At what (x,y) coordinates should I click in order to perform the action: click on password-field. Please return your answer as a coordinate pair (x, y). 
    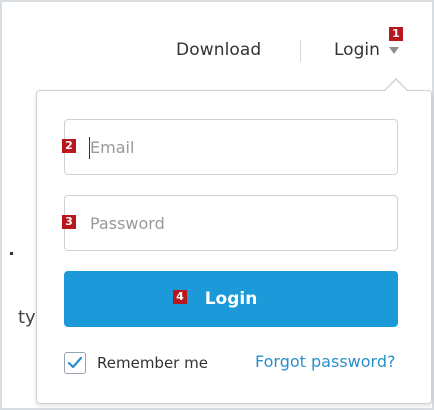
    Looking at the image, I should click on (231, 223).